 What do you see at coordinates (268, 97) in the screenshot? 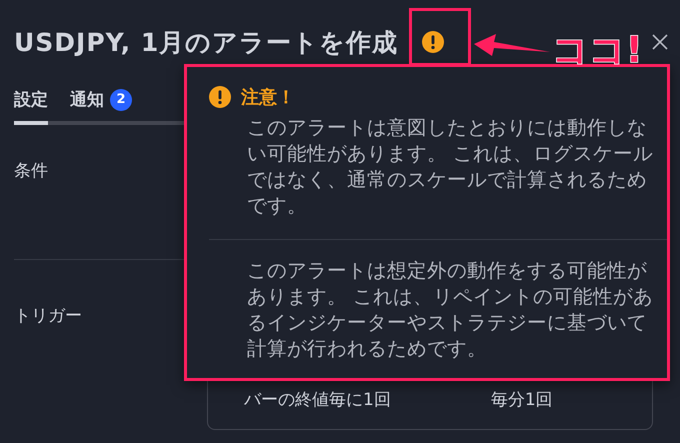
I see `popover-heading: 注意！` at bounding box center [268, 97].